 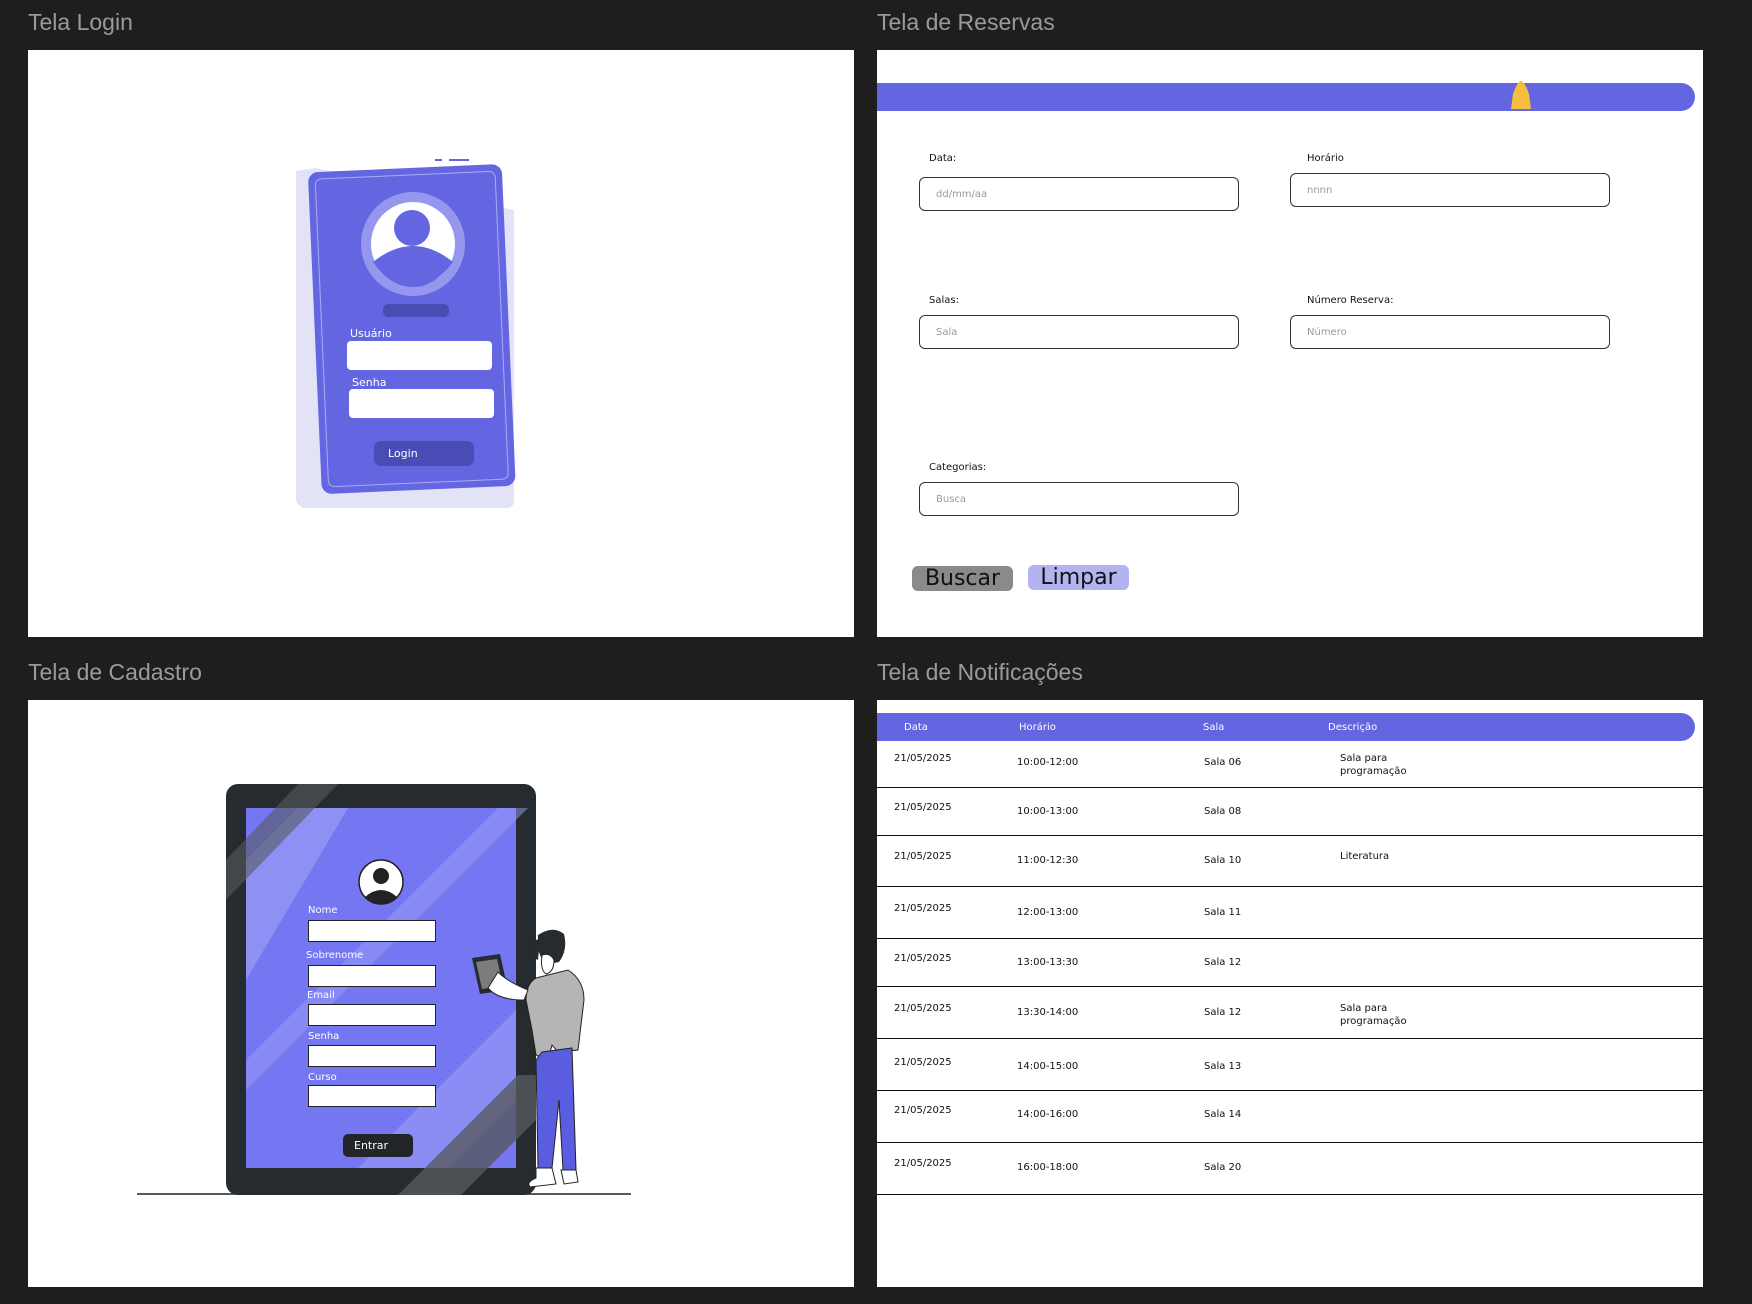 I want to click on search-button: Buscar, so click(x=962, y=578).